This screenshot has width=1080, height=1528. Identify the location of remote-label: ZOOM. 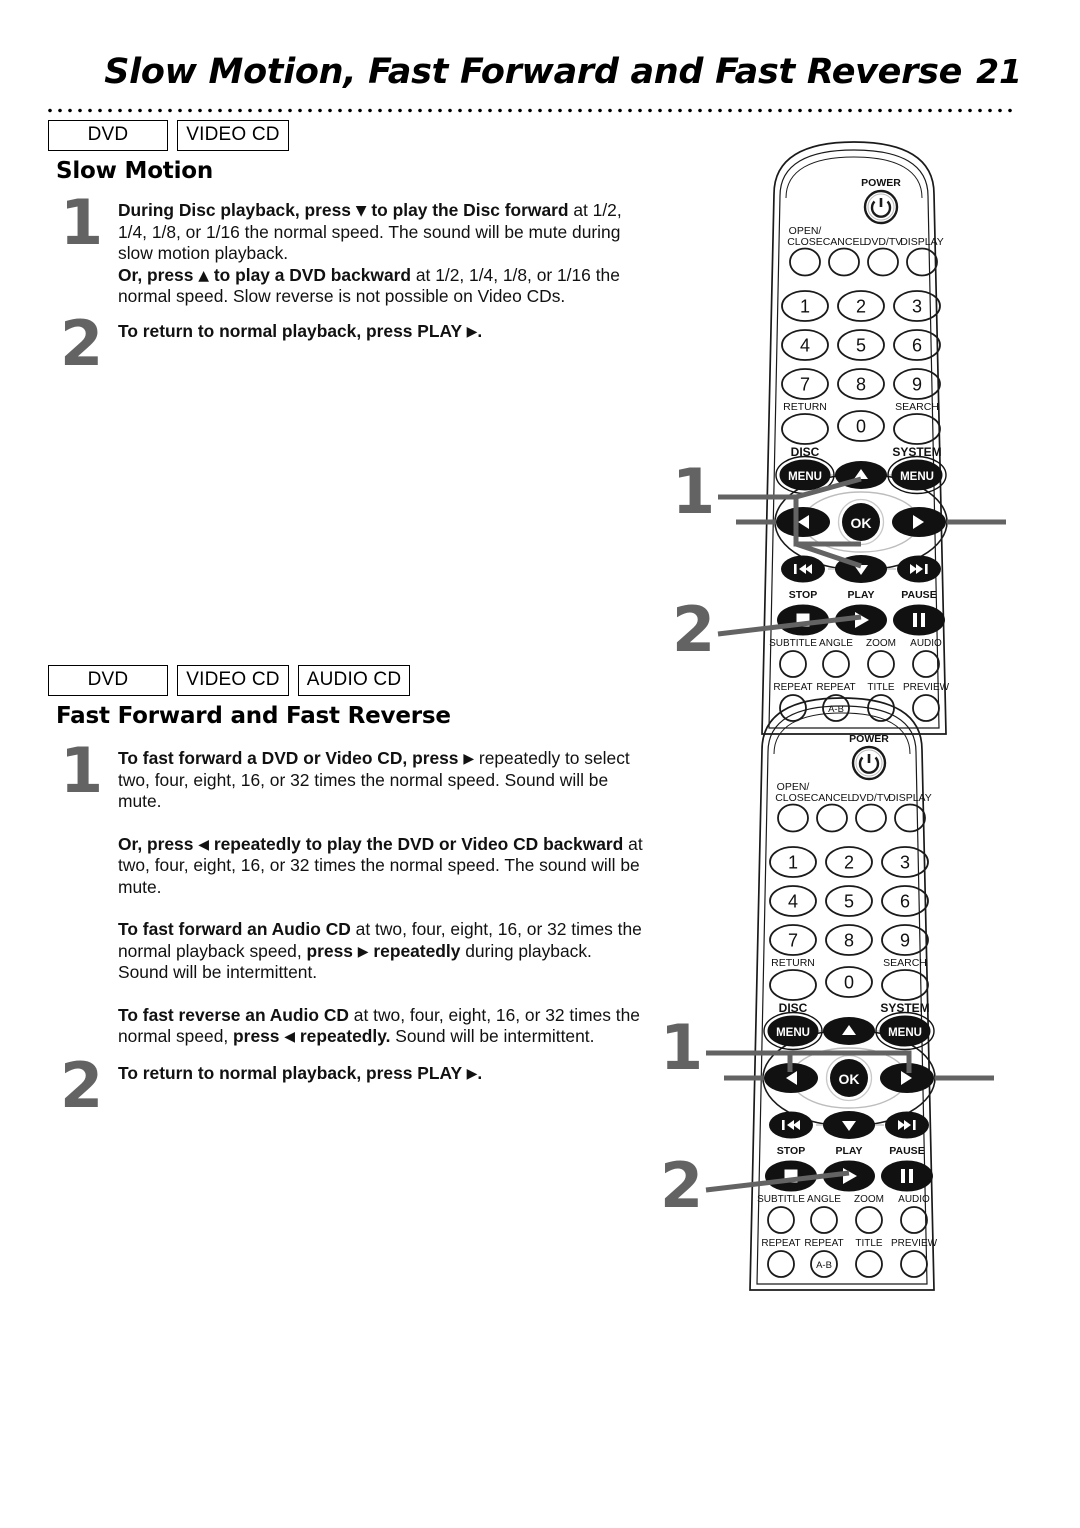
(881, 643).